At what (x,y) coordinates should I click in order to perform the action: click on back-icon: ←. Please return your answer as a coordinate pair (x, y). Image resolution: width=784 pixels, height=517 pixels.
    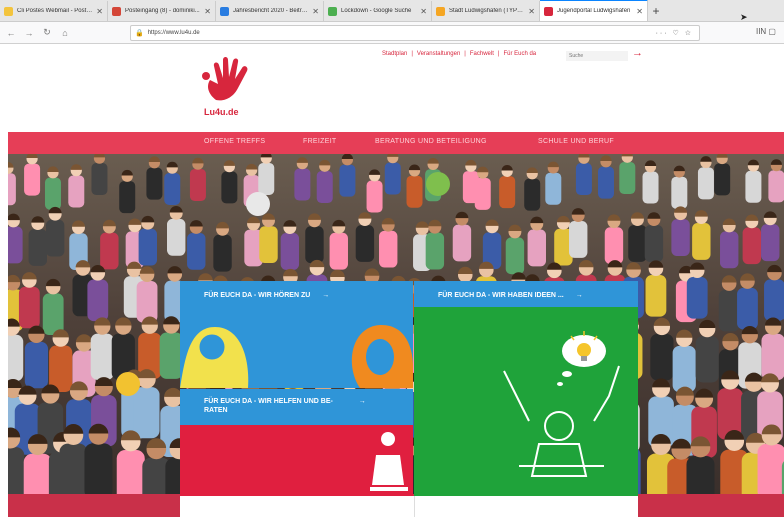
    Looking at the image, I should click on (11, 33).